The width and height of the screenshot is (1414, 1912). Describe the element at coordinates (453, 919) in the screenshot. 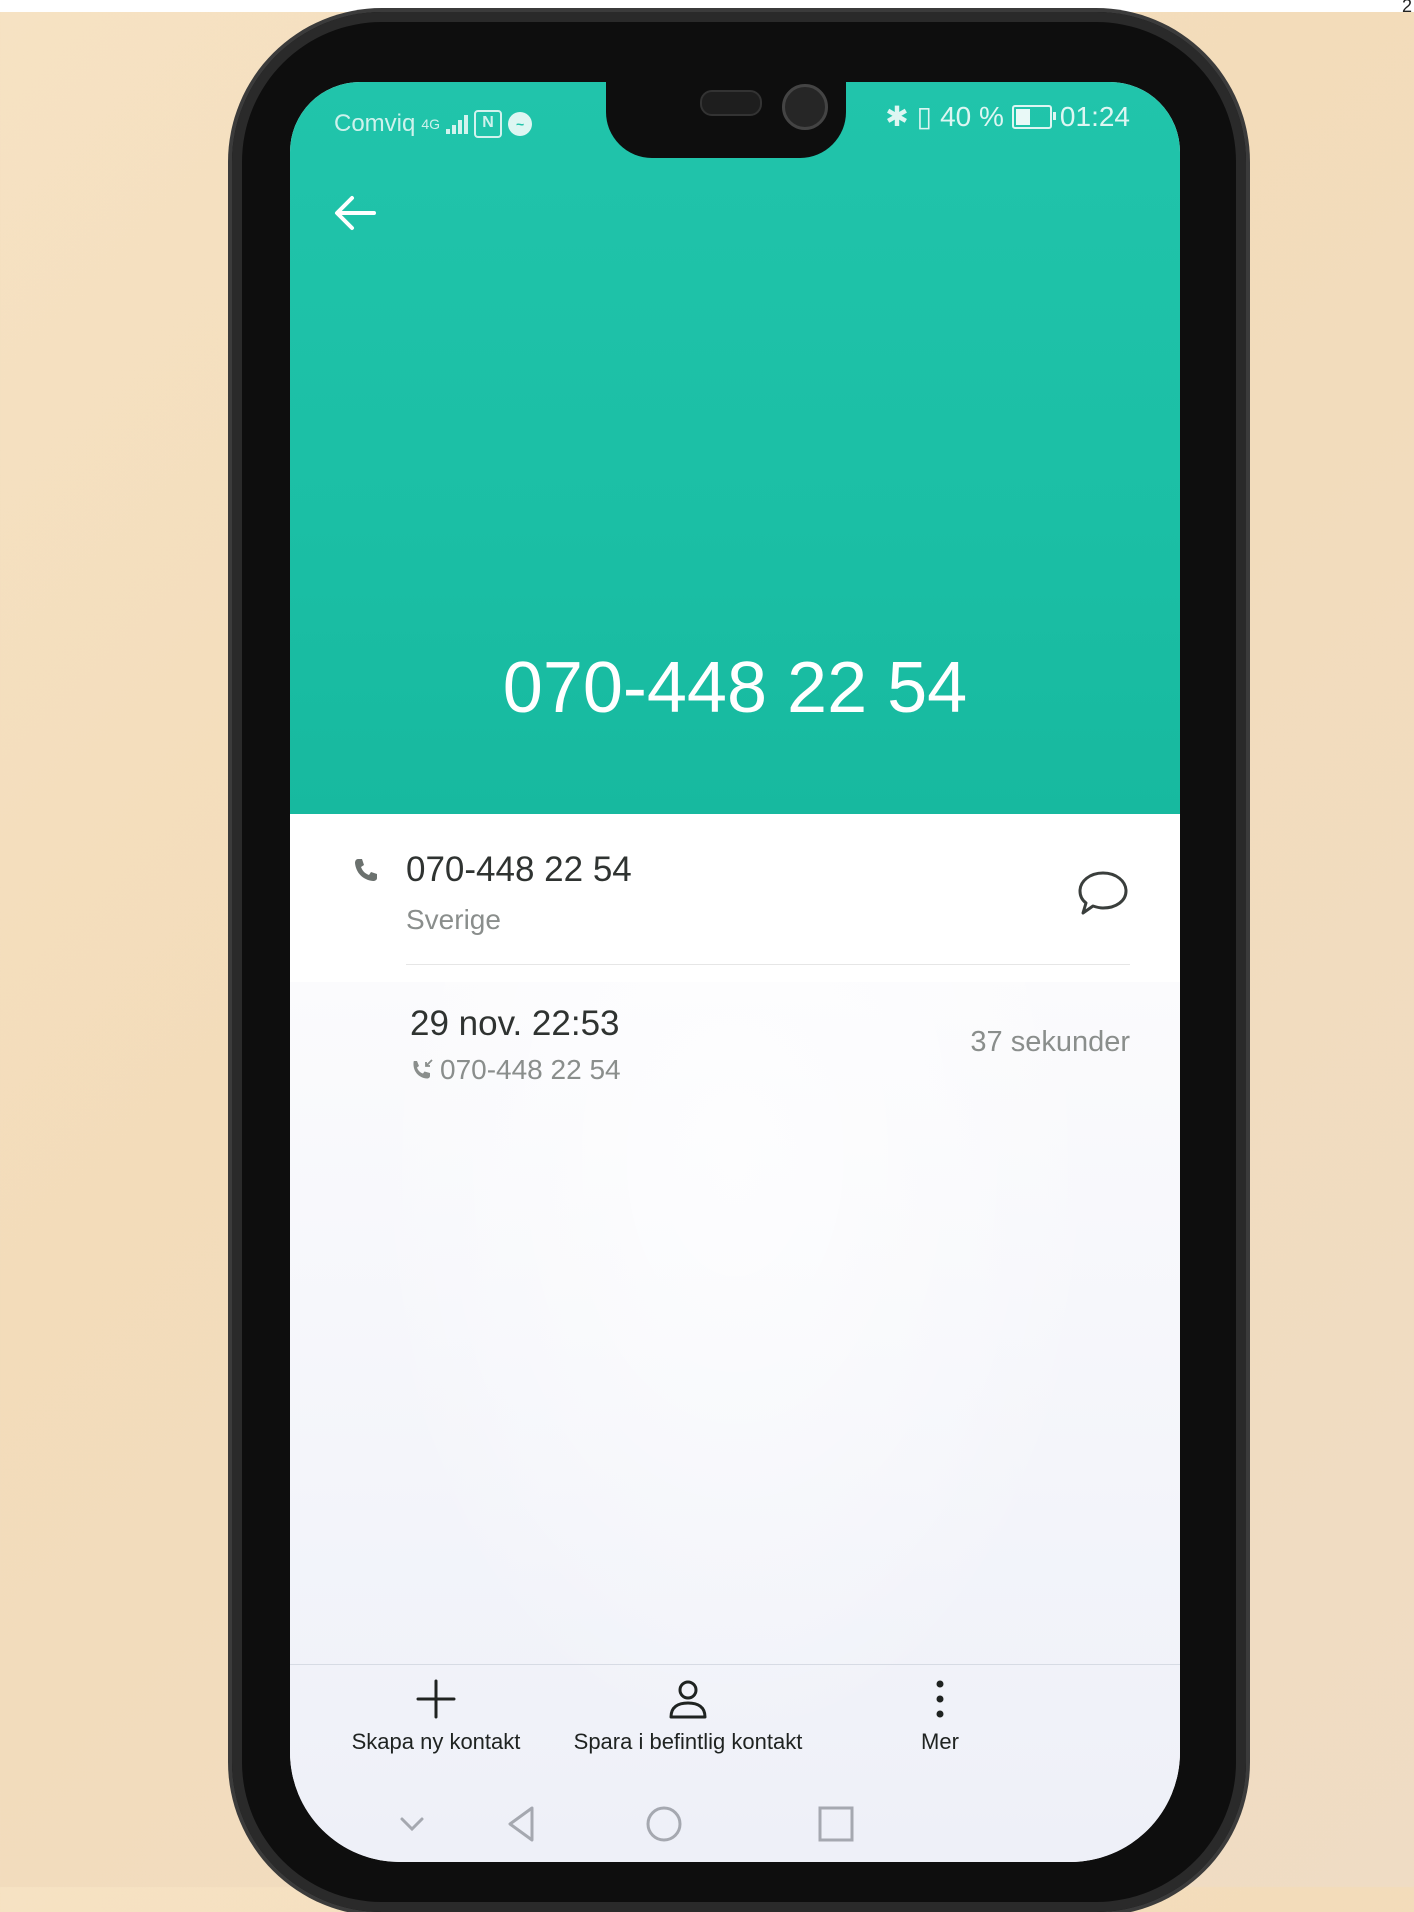

I see `detail-country: Sverige` at that location.